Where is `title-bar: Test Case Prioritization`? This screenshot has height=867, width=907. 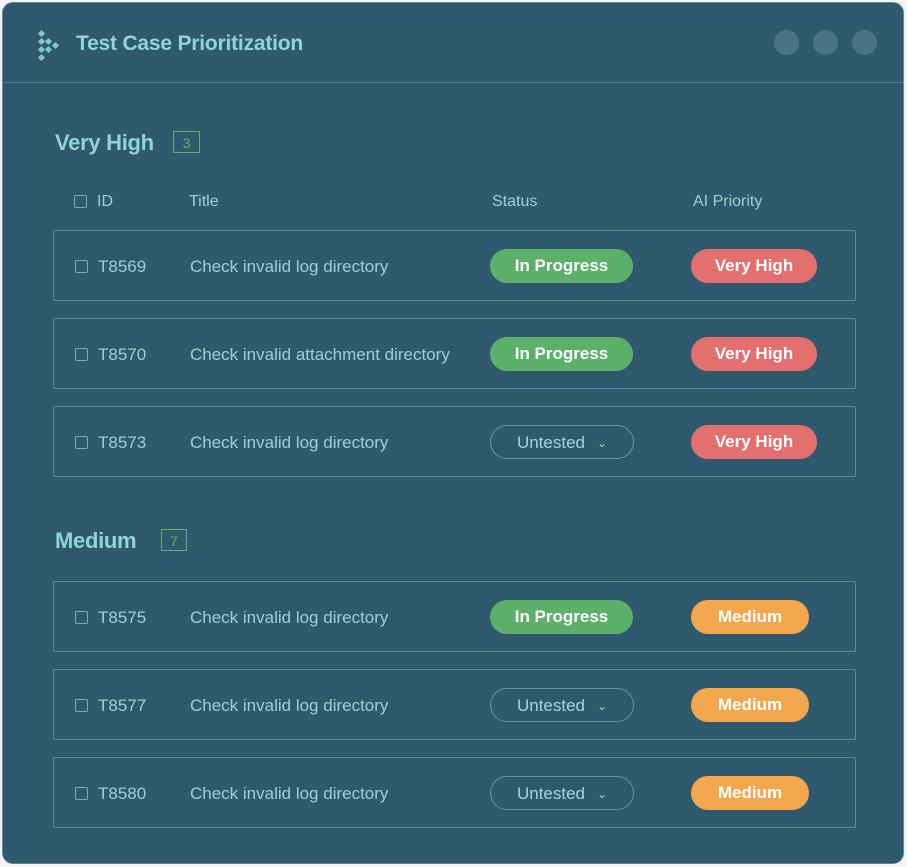
title-bar: Test Case Prioritization is located at coordinates (453, 43).